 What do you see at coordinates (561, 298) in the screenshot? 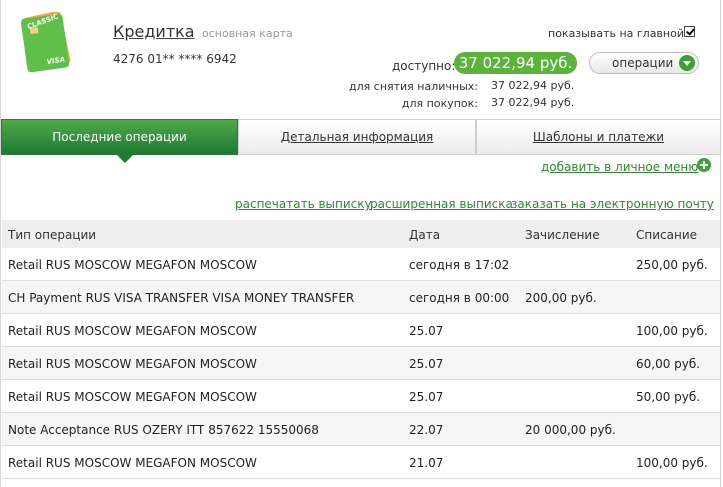
I see `cell-credit: 200,00 руб.` at bounding box center [561, 298].